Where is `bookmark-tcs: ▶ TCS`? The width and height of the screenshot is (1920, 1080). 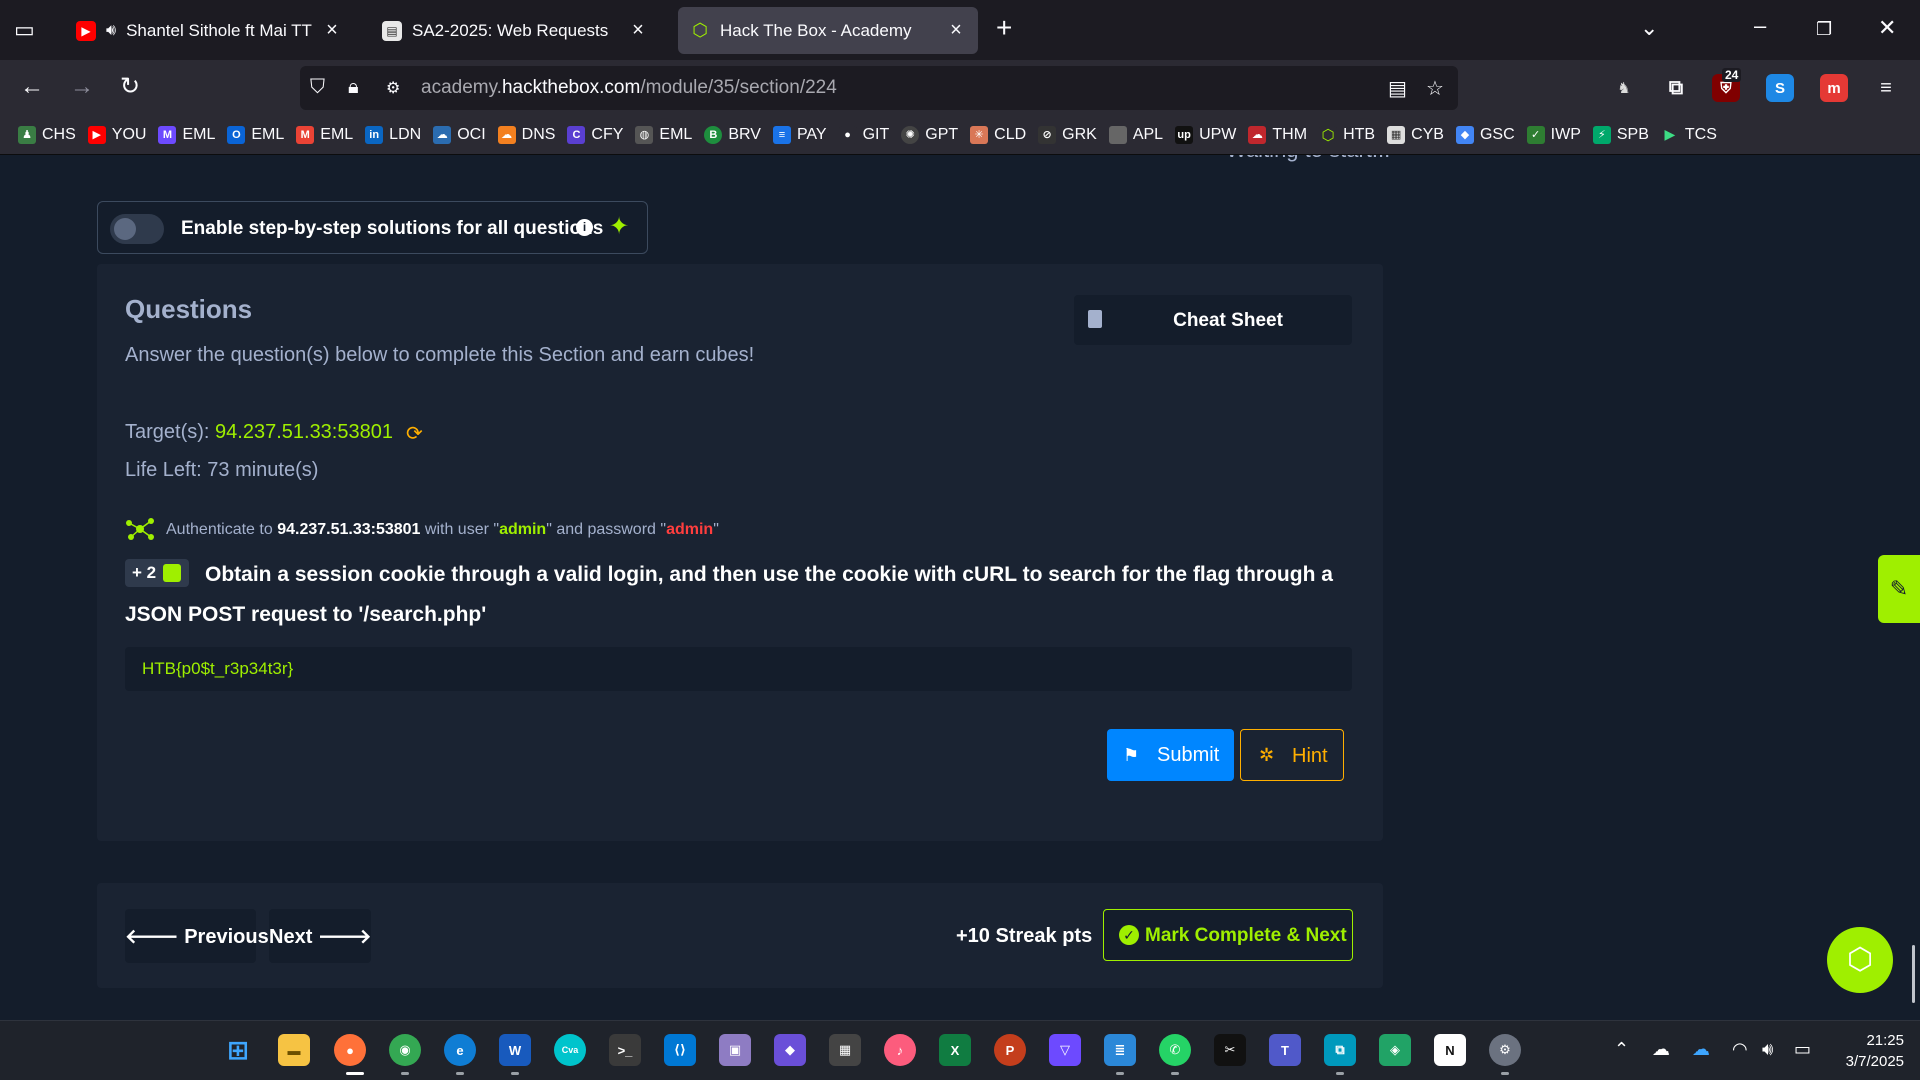 bookmark-tcs: ▶ TCS is located at coordinates (1688, 134).